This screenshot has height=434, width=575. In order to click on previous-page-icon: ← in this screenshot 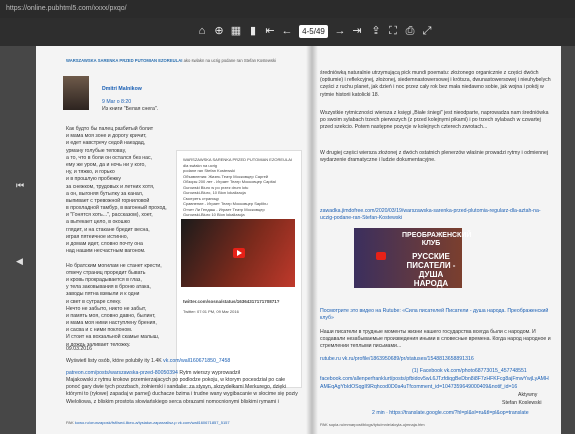, I will do `click(287, 31)`.